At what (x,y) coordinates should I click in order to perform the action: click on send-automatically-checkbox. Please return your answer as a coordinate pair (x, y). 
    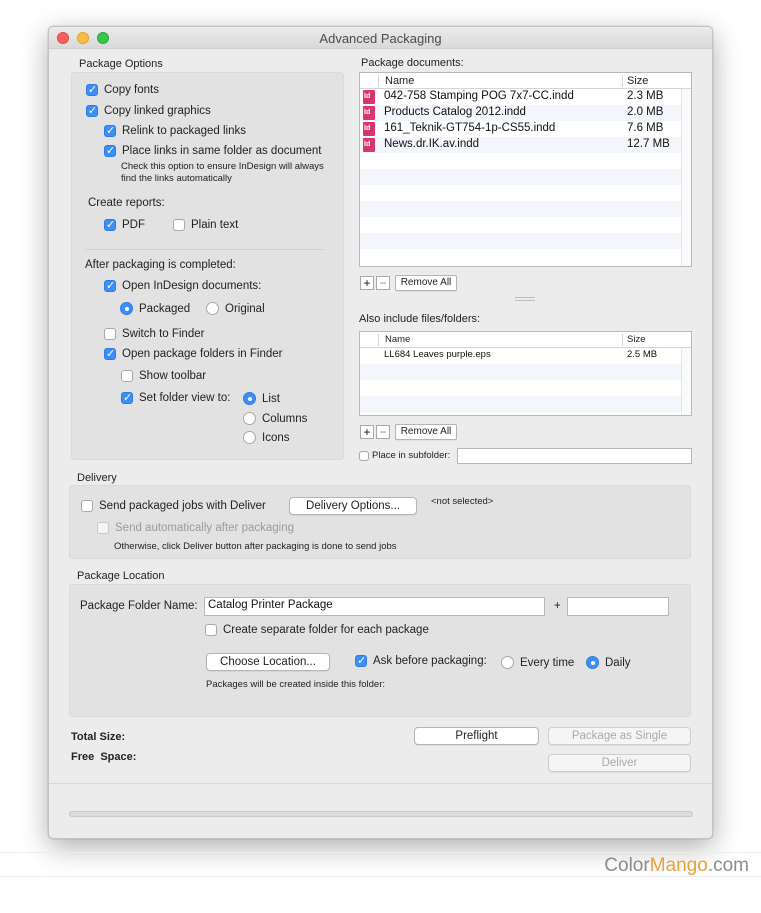
    Looking at the image, I should click on (103, 528).